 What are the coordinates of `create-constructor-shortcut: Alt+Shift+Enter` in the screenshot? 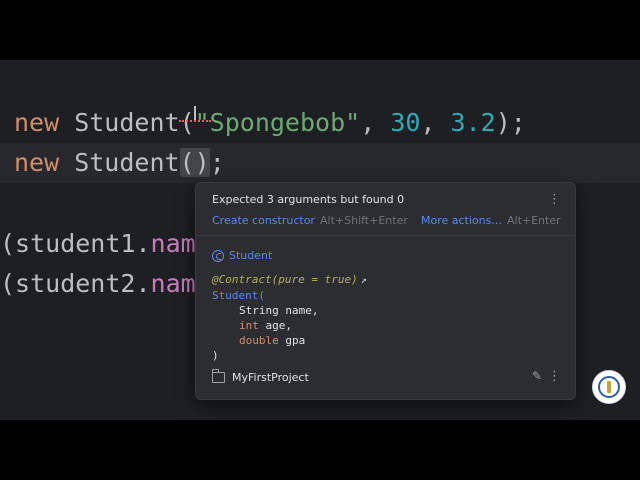 It's located at (364, 220).